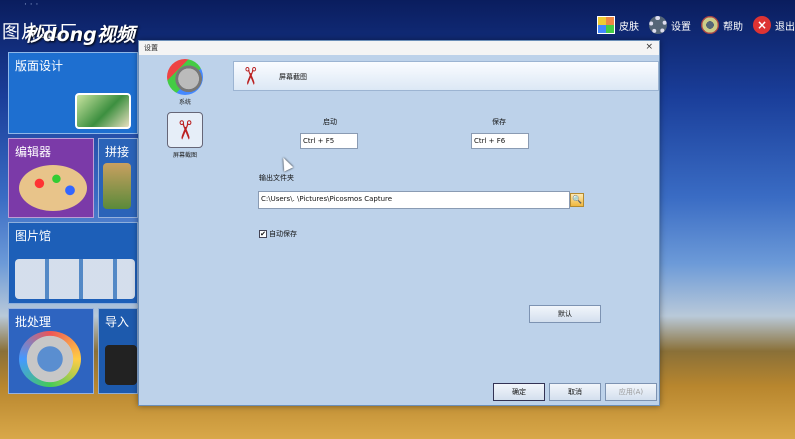 This screenshot has height=439, width=795. I want to click on section-scissors-icon: ✂, so click(250, 76).